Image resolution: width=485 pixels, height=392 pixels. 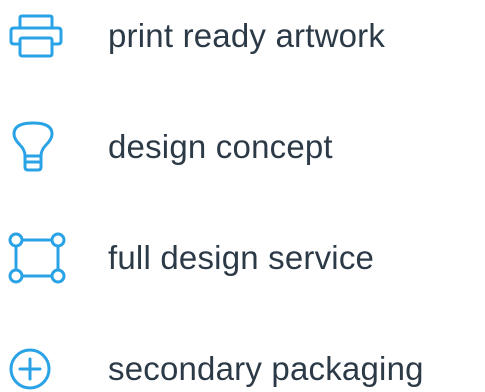 I want to click on item-label: print ready artwork, so click(x=247, y=35).